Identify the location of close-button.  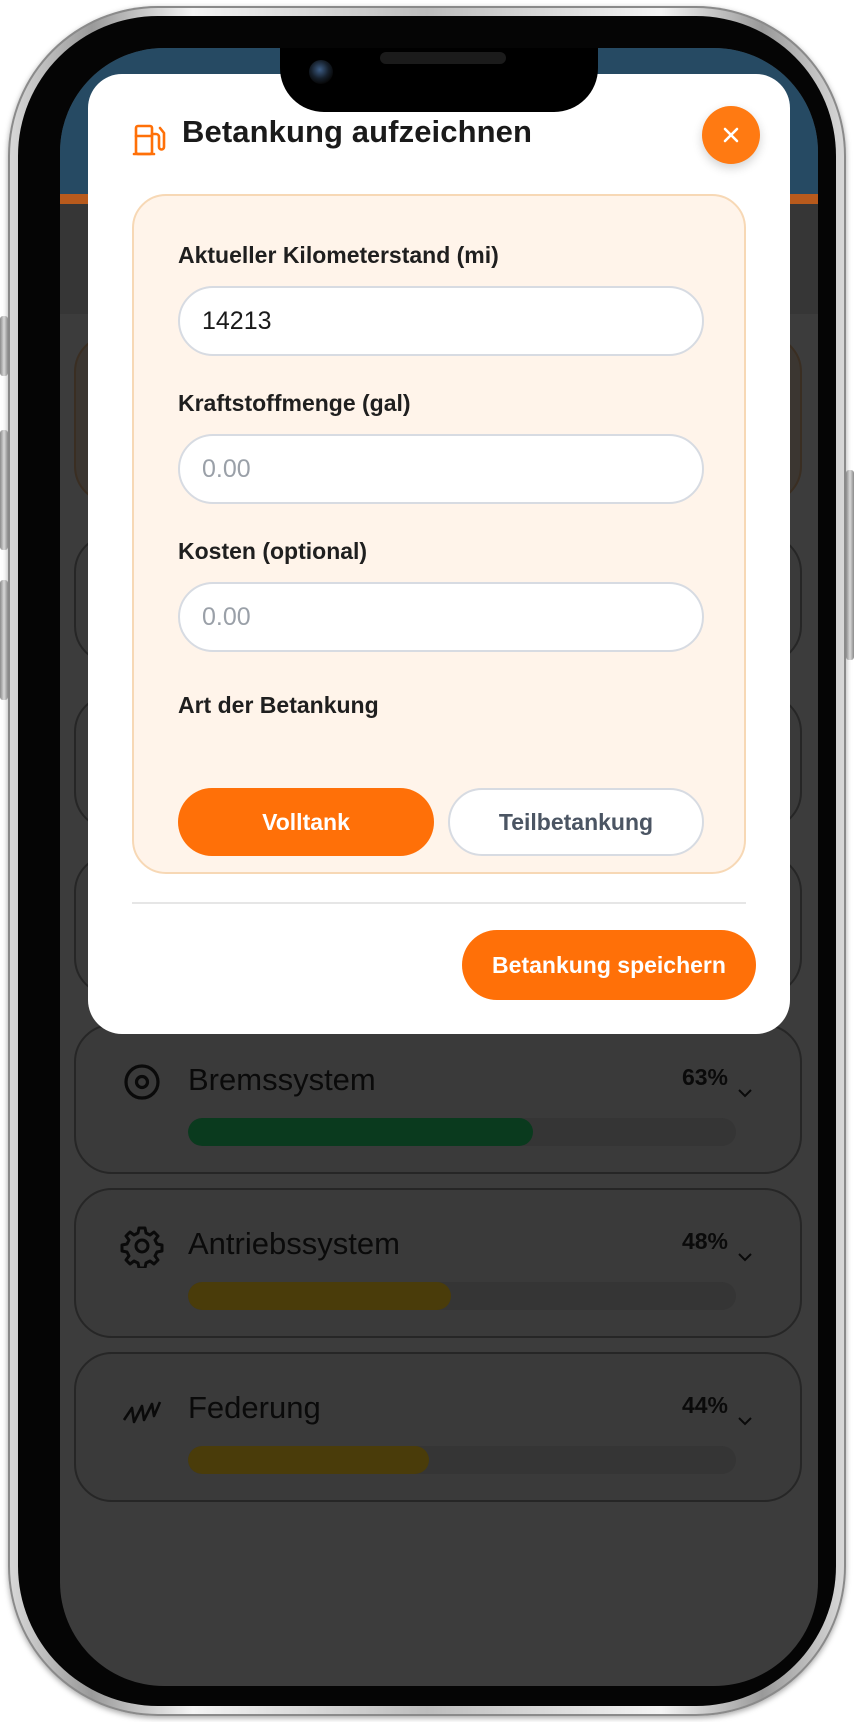
(731, 135).